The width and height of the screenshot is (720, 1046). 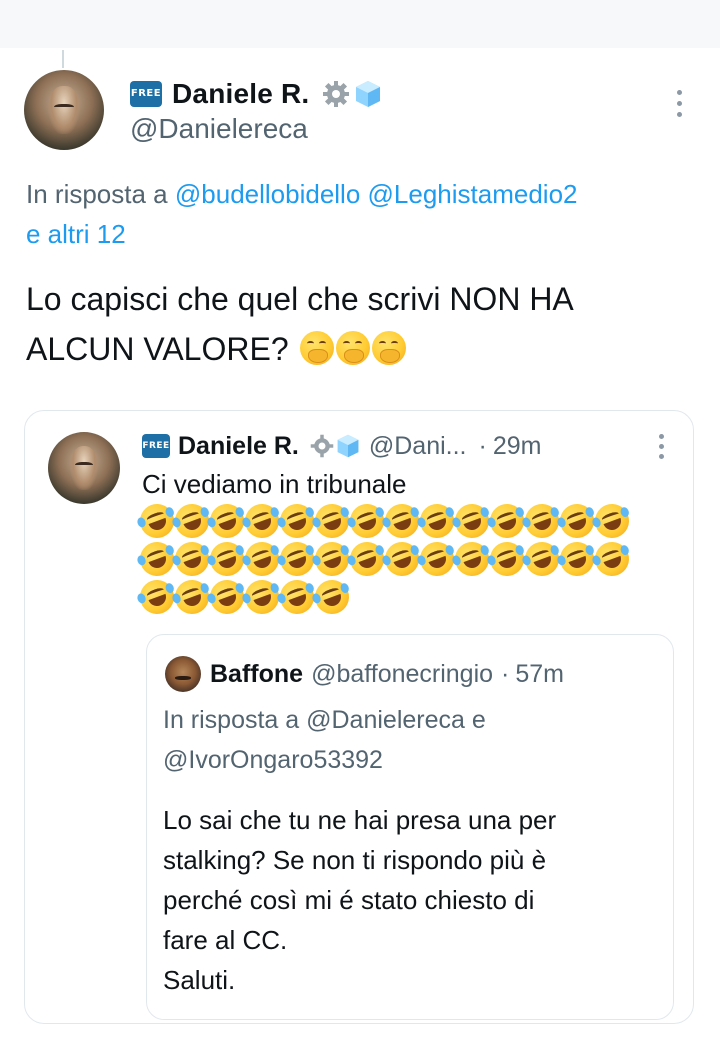 What do you see at coordinates (473, 194) in the screenshot?
I see `mention-link: @Leghistamedio2` at bounding box center [473, 194].